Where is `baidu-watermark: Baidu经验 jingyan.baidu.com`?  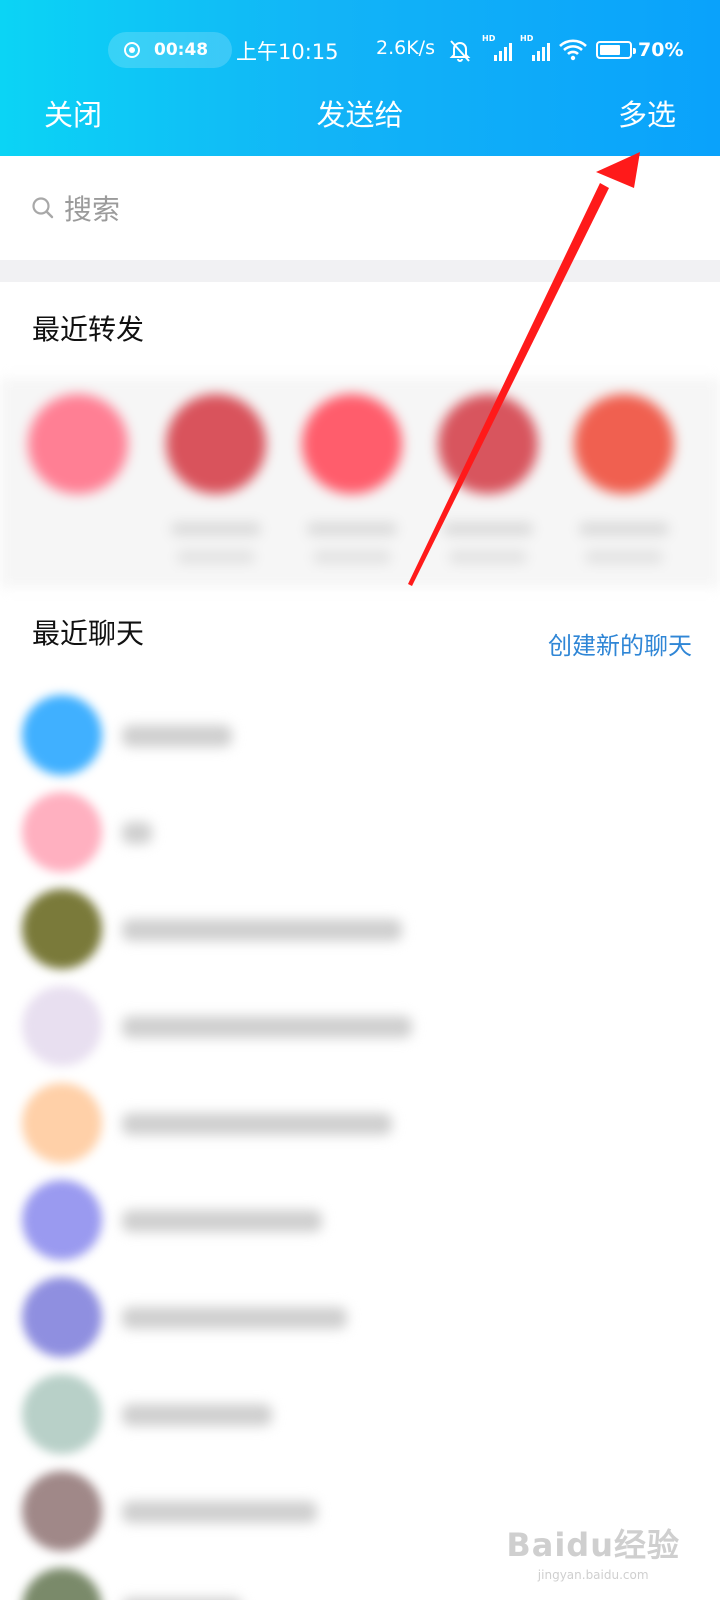
baidu-watermark: Baidu经验 jingyan.baidu.com is located at coordinates (593, 1551).